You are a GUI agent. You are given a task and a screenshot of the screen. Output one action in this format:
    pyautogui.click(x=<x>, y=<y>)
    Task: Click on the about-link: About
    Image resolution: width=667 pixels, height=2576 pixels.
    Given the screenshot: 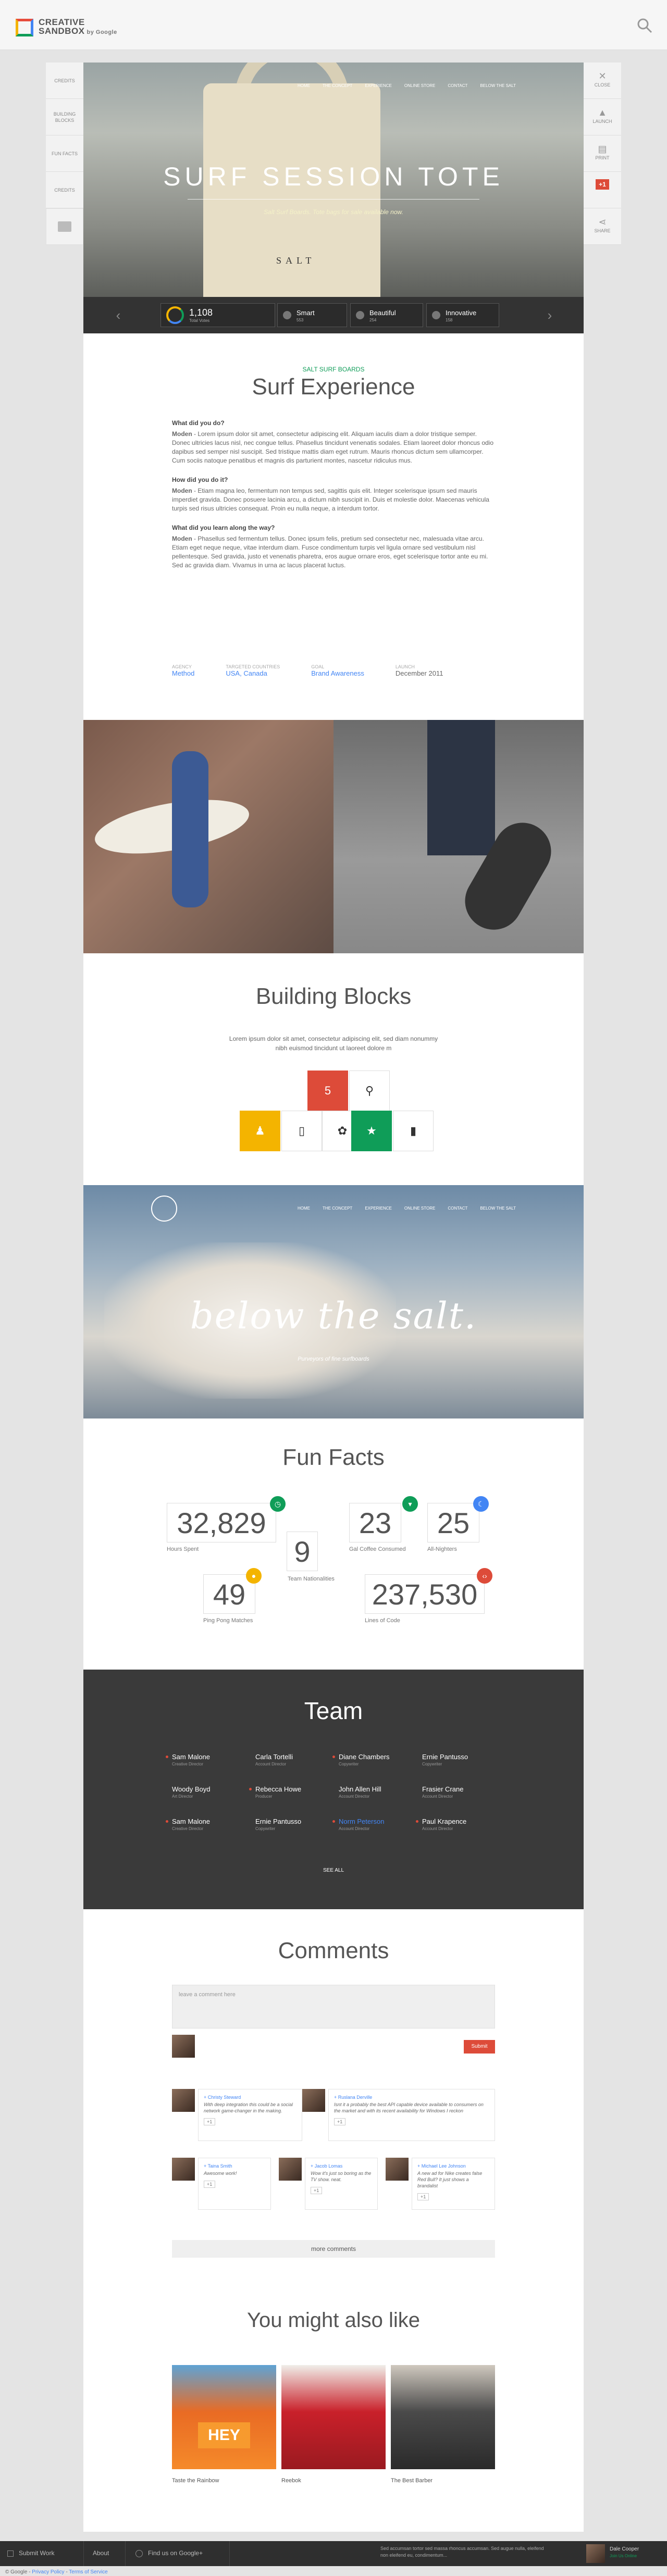 What is the action you would take?
    pyautogui.click(x=101, y=2553)
    